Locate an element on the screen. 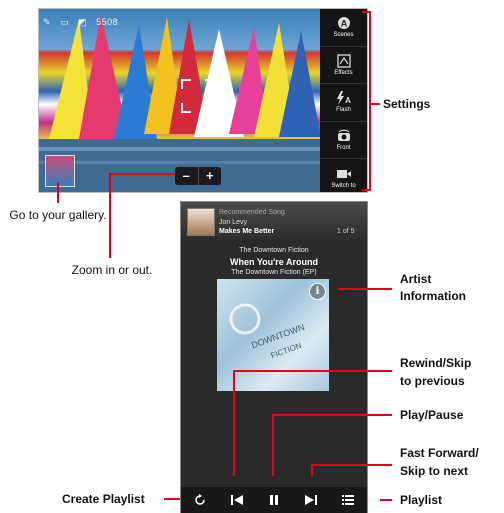  fast-forward-callout-line2: Skip to next is located at coordinates (434, 471).